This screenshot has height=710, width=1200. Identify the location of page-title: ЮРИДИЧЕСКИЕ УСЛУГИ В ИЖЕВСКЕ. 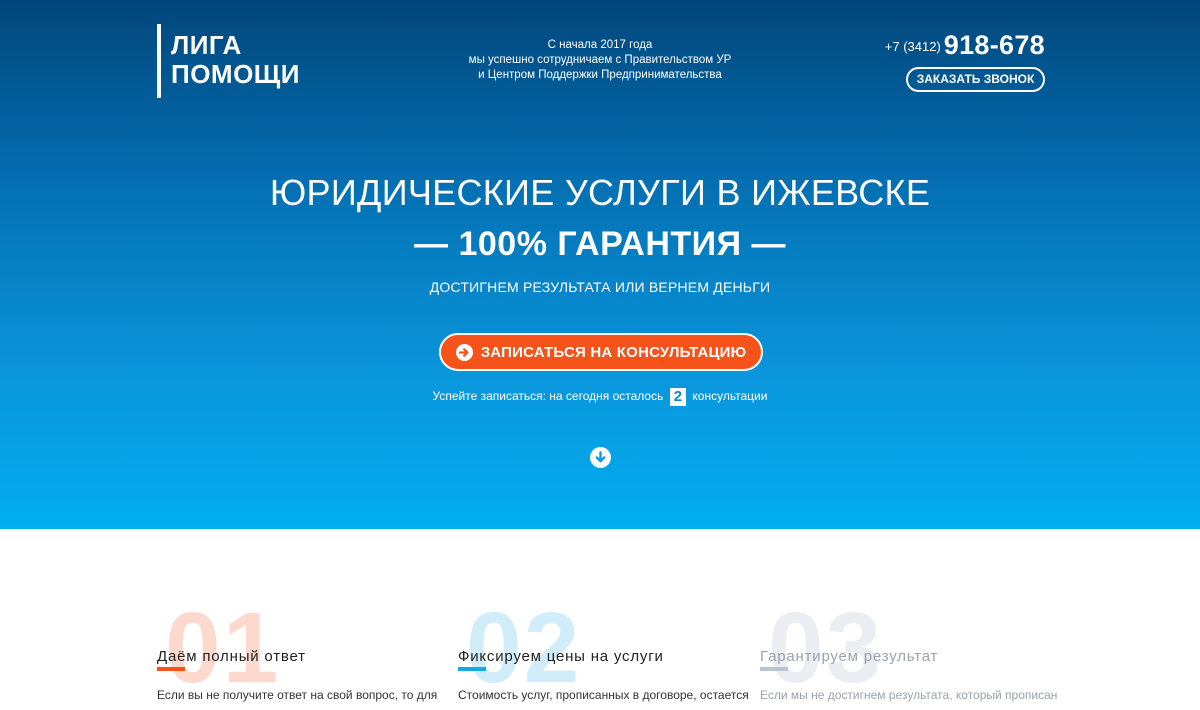
(600, 192).